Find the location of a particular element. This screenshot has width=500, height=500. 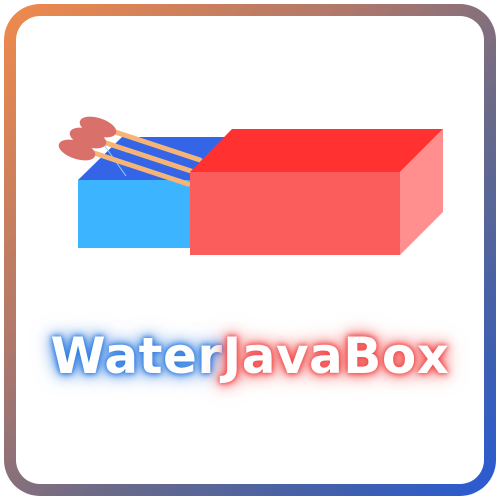

sleeve-top is located at coordinates (316, 150).